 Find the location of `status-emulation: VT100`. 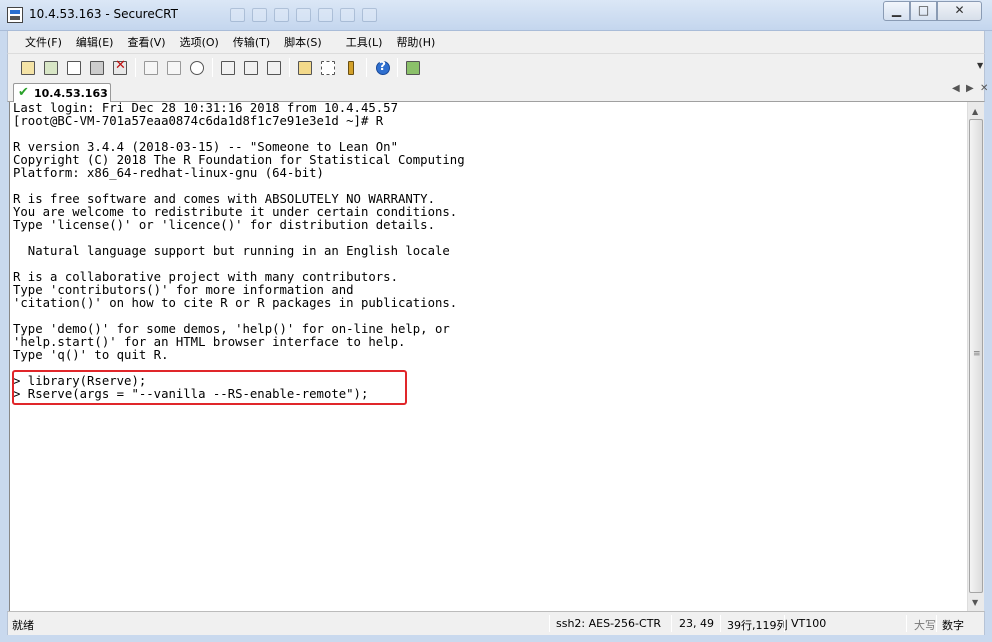

status-emulation: VT100 is located at coordinates (809, 623).